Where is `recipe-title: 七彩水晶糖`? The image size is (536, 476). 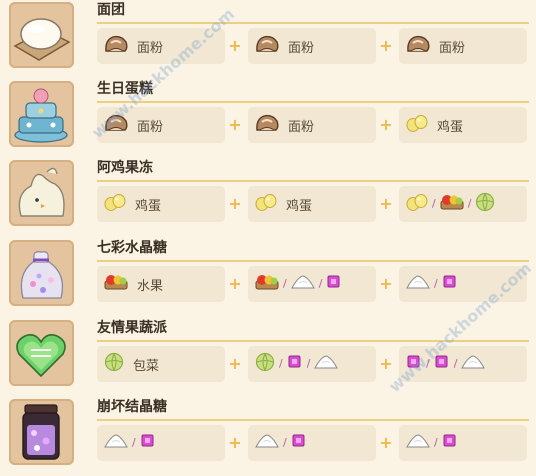 recipe-title: 七彩水晶糖 is located at coordinates (132, 248).